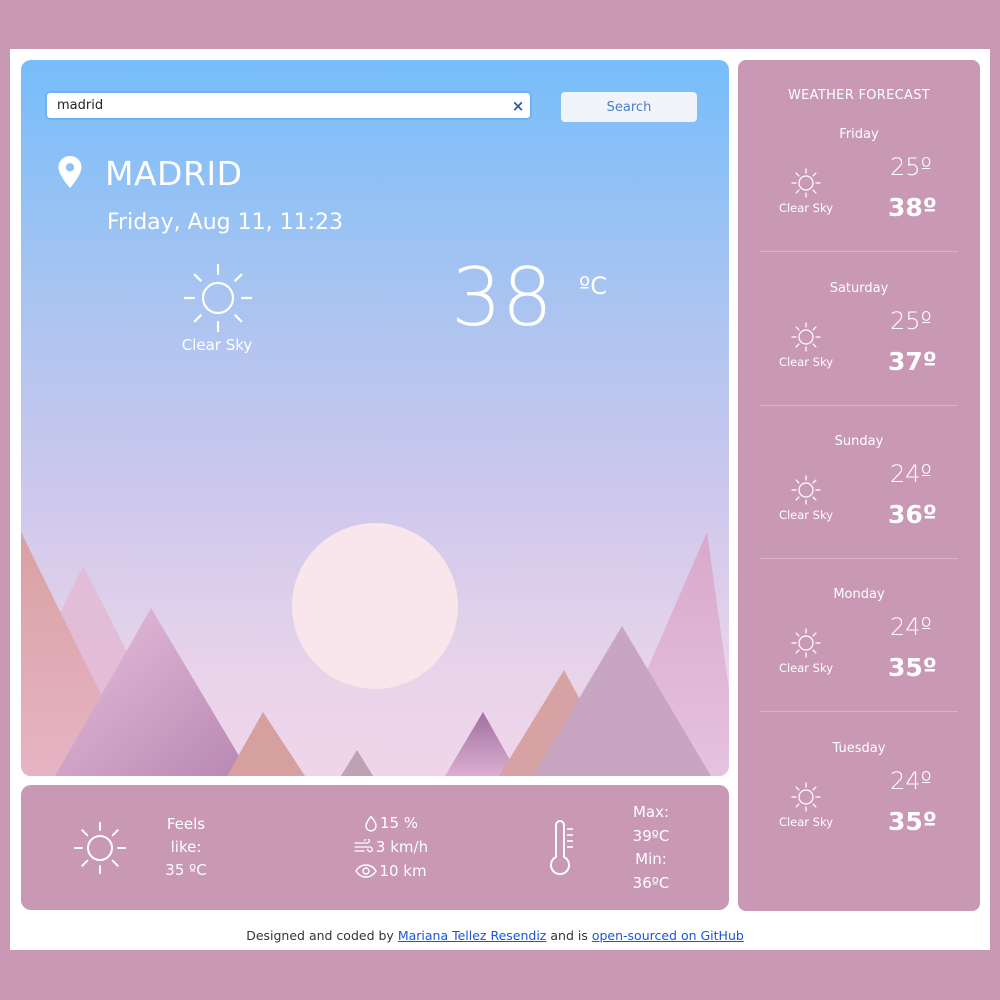 The height and width of the screenshot is (1000, 1000). I want to click on humidity-row: 15 %, so click(391, 823).